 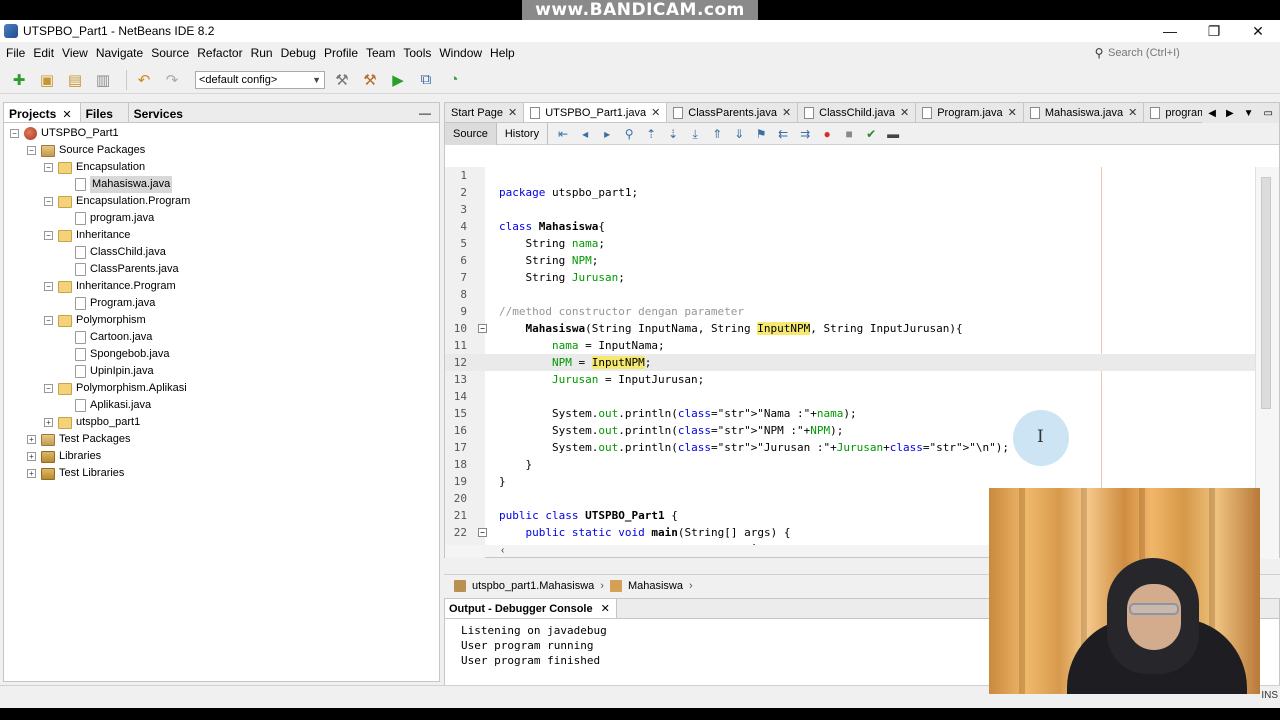 I want to click on tree-node: + Libraries, so click(x=221, y=456).